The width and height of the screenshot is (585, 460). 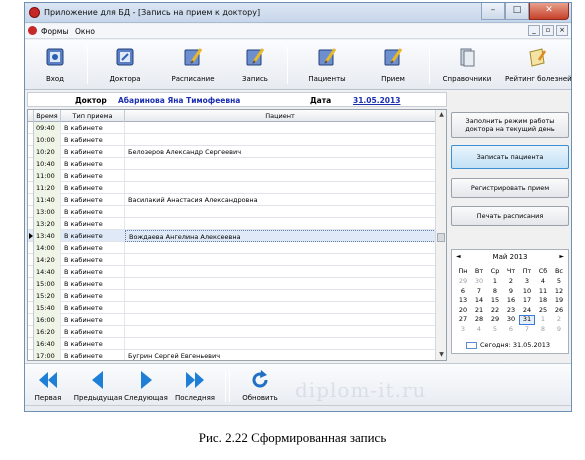 What do you see at coordinates (47, 332) in the screenshot?
I see `row-time: 16:20` at bounding box center [47, 332].